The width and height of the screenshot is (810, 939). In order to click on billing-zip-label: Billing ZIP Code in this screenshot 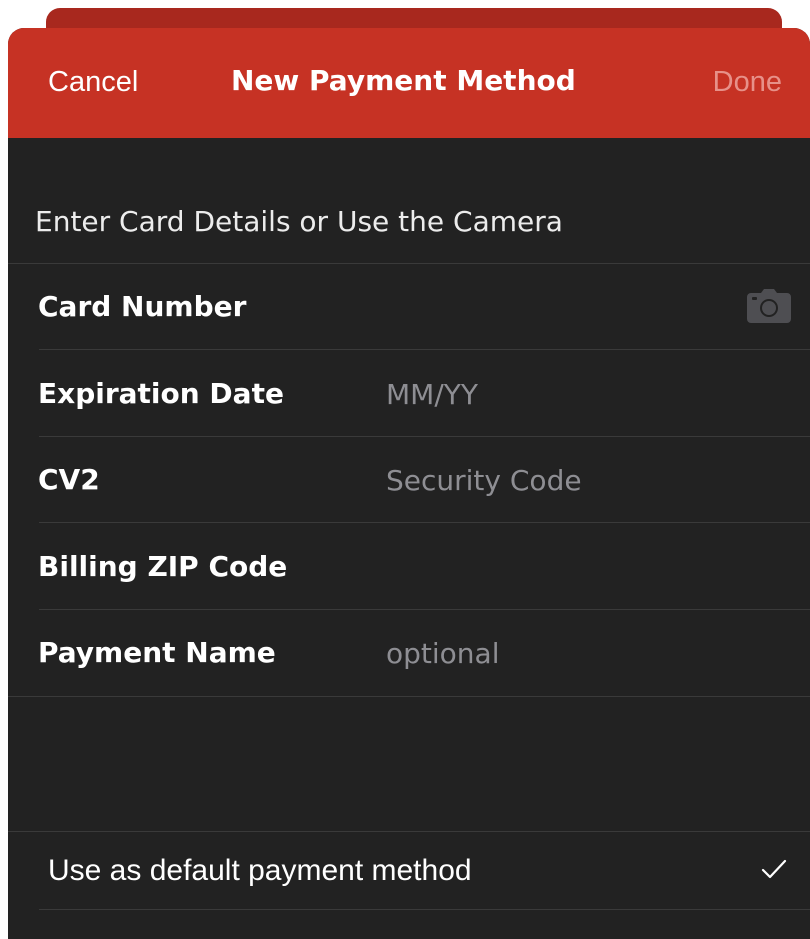, I will do `click(163, 566)`.